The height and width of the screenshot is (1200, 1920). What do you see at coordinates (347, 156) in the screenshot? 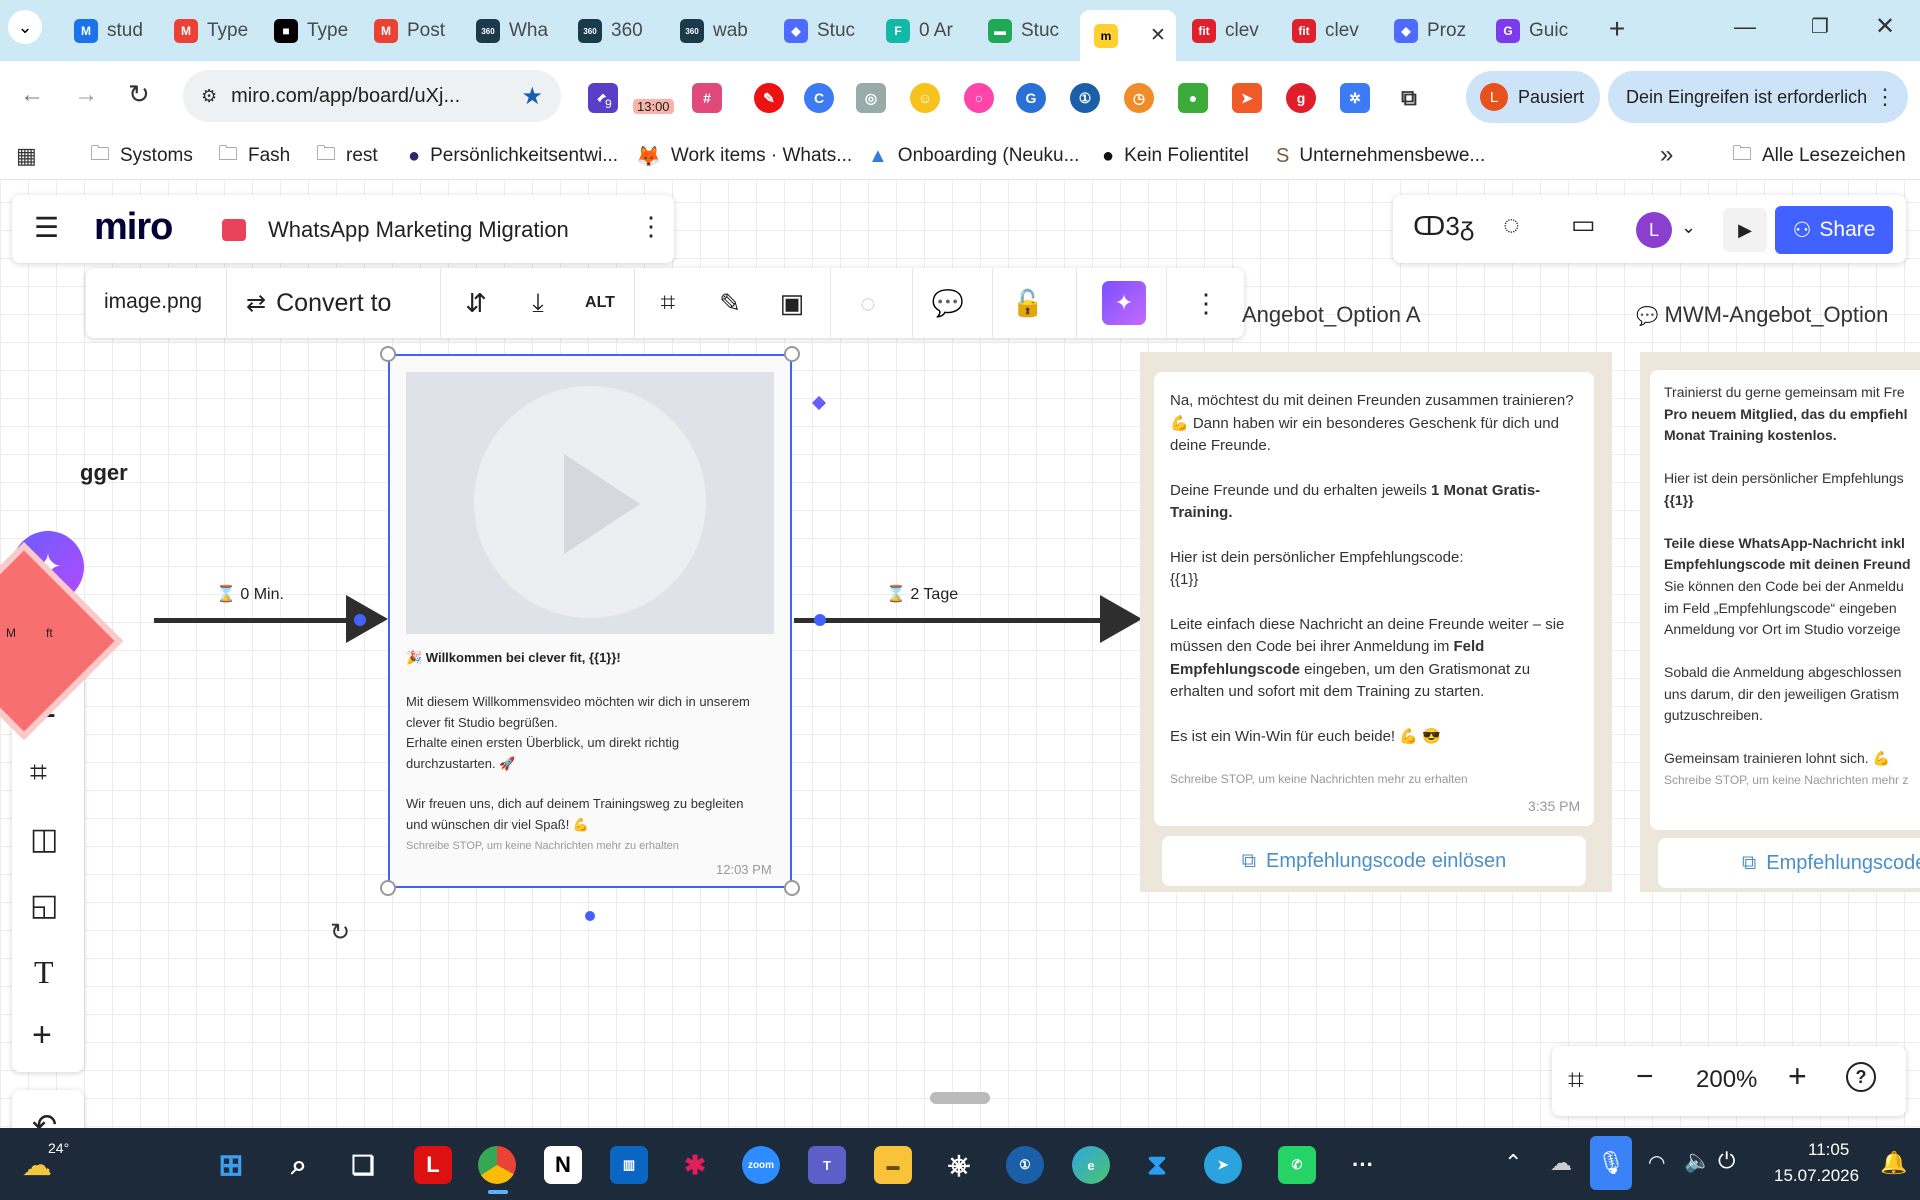
I see `bookmark-item: 🗀 rest` at bounding box center [347, 156].